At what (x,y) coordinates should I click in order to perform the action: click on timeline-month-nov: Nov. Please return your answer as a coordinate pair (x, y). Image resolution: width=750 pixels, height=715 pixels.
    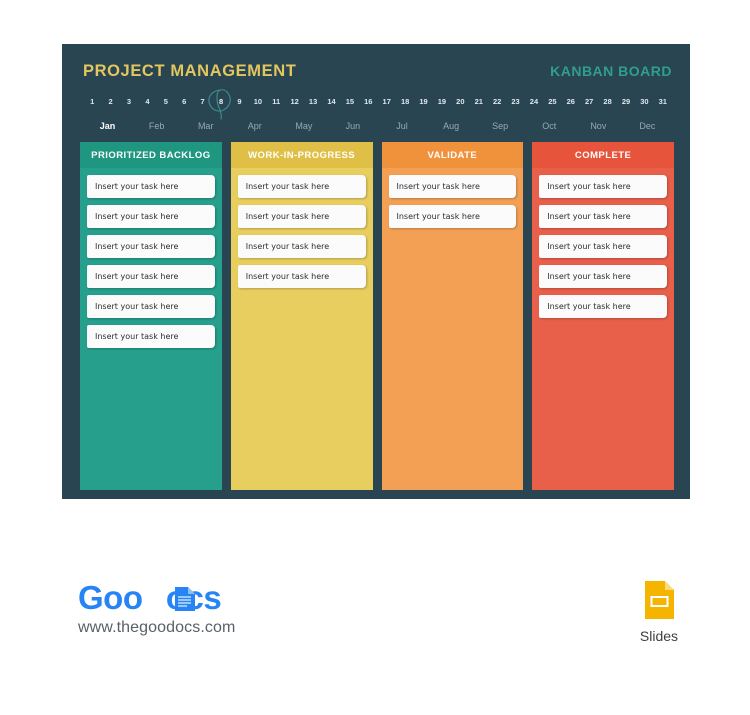
    Looking at the image, I should click on (598, 126).